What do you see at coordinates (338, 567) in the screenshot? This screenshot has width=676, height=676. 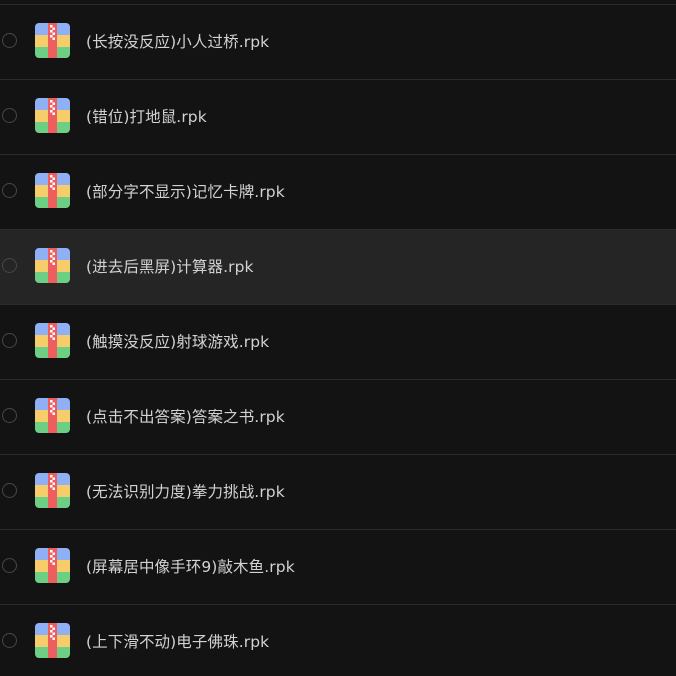 I see `file-row: (屏幕居中像手环9)敲木鱼.rpk` at bounding box center [338, 567].